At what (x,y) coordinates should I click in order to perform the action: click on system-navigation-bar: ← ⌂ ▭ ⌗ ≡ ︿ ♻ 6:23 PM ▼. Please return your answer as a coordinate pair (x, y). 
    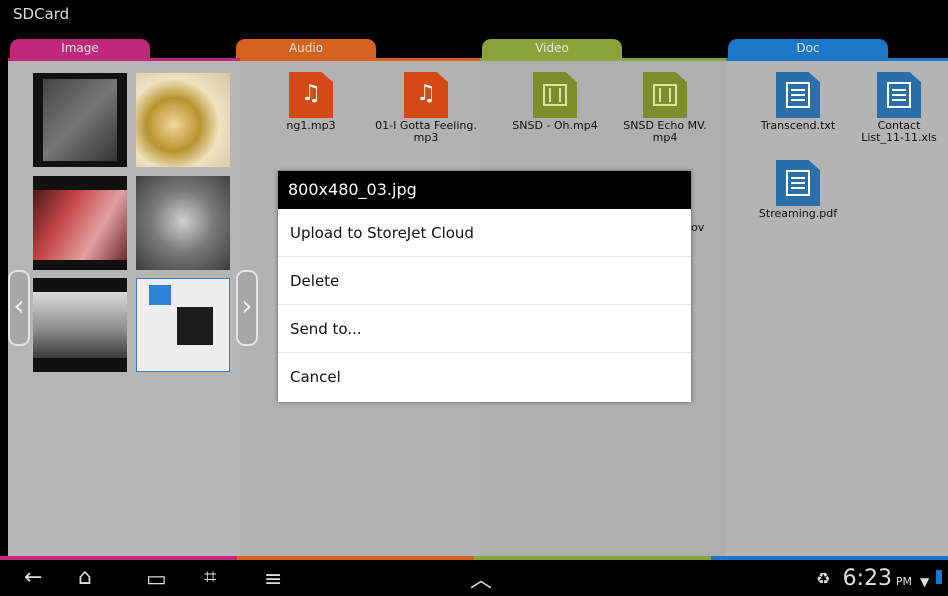
    Looking at the image, I should click on (474, 578).